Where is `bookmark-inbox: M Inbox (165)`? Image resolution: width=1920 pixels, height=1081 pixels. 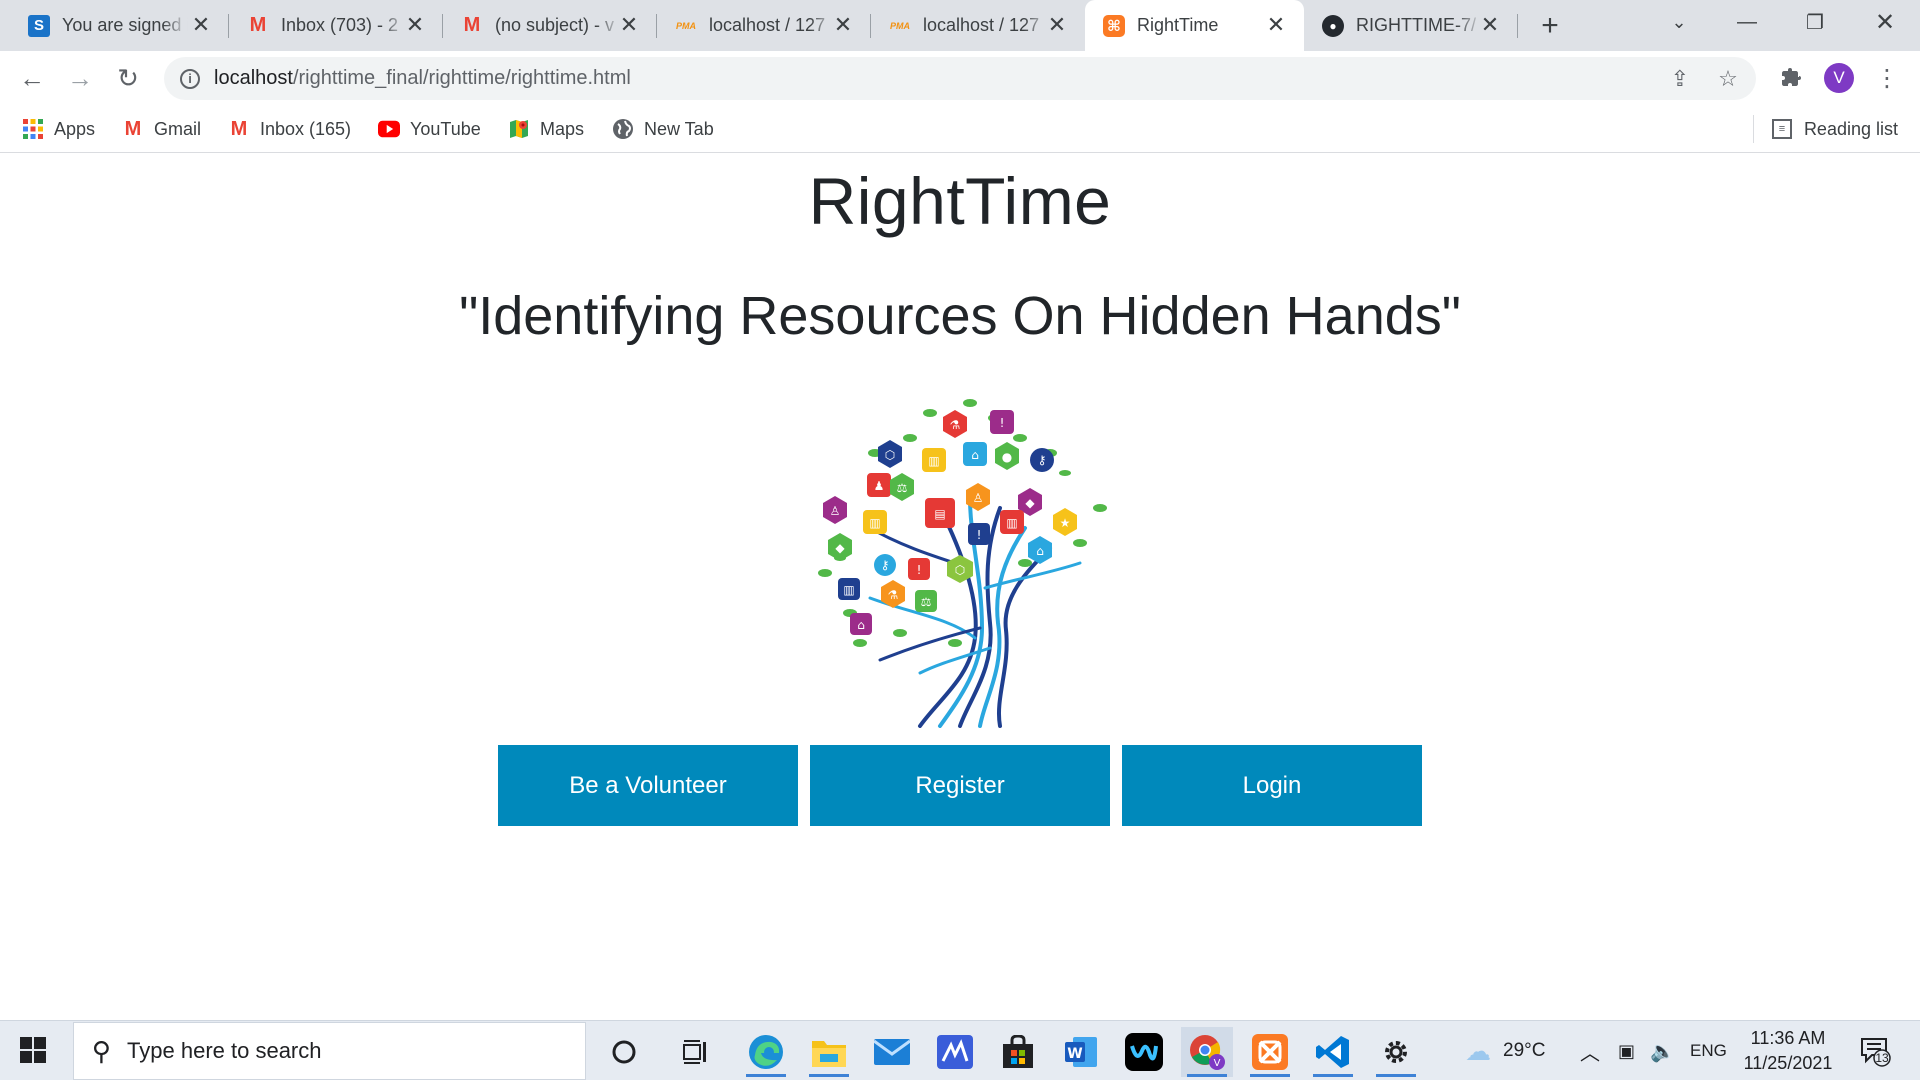
bookmark-inbox: M Inbox (165) is located at coordinates (289, 129).